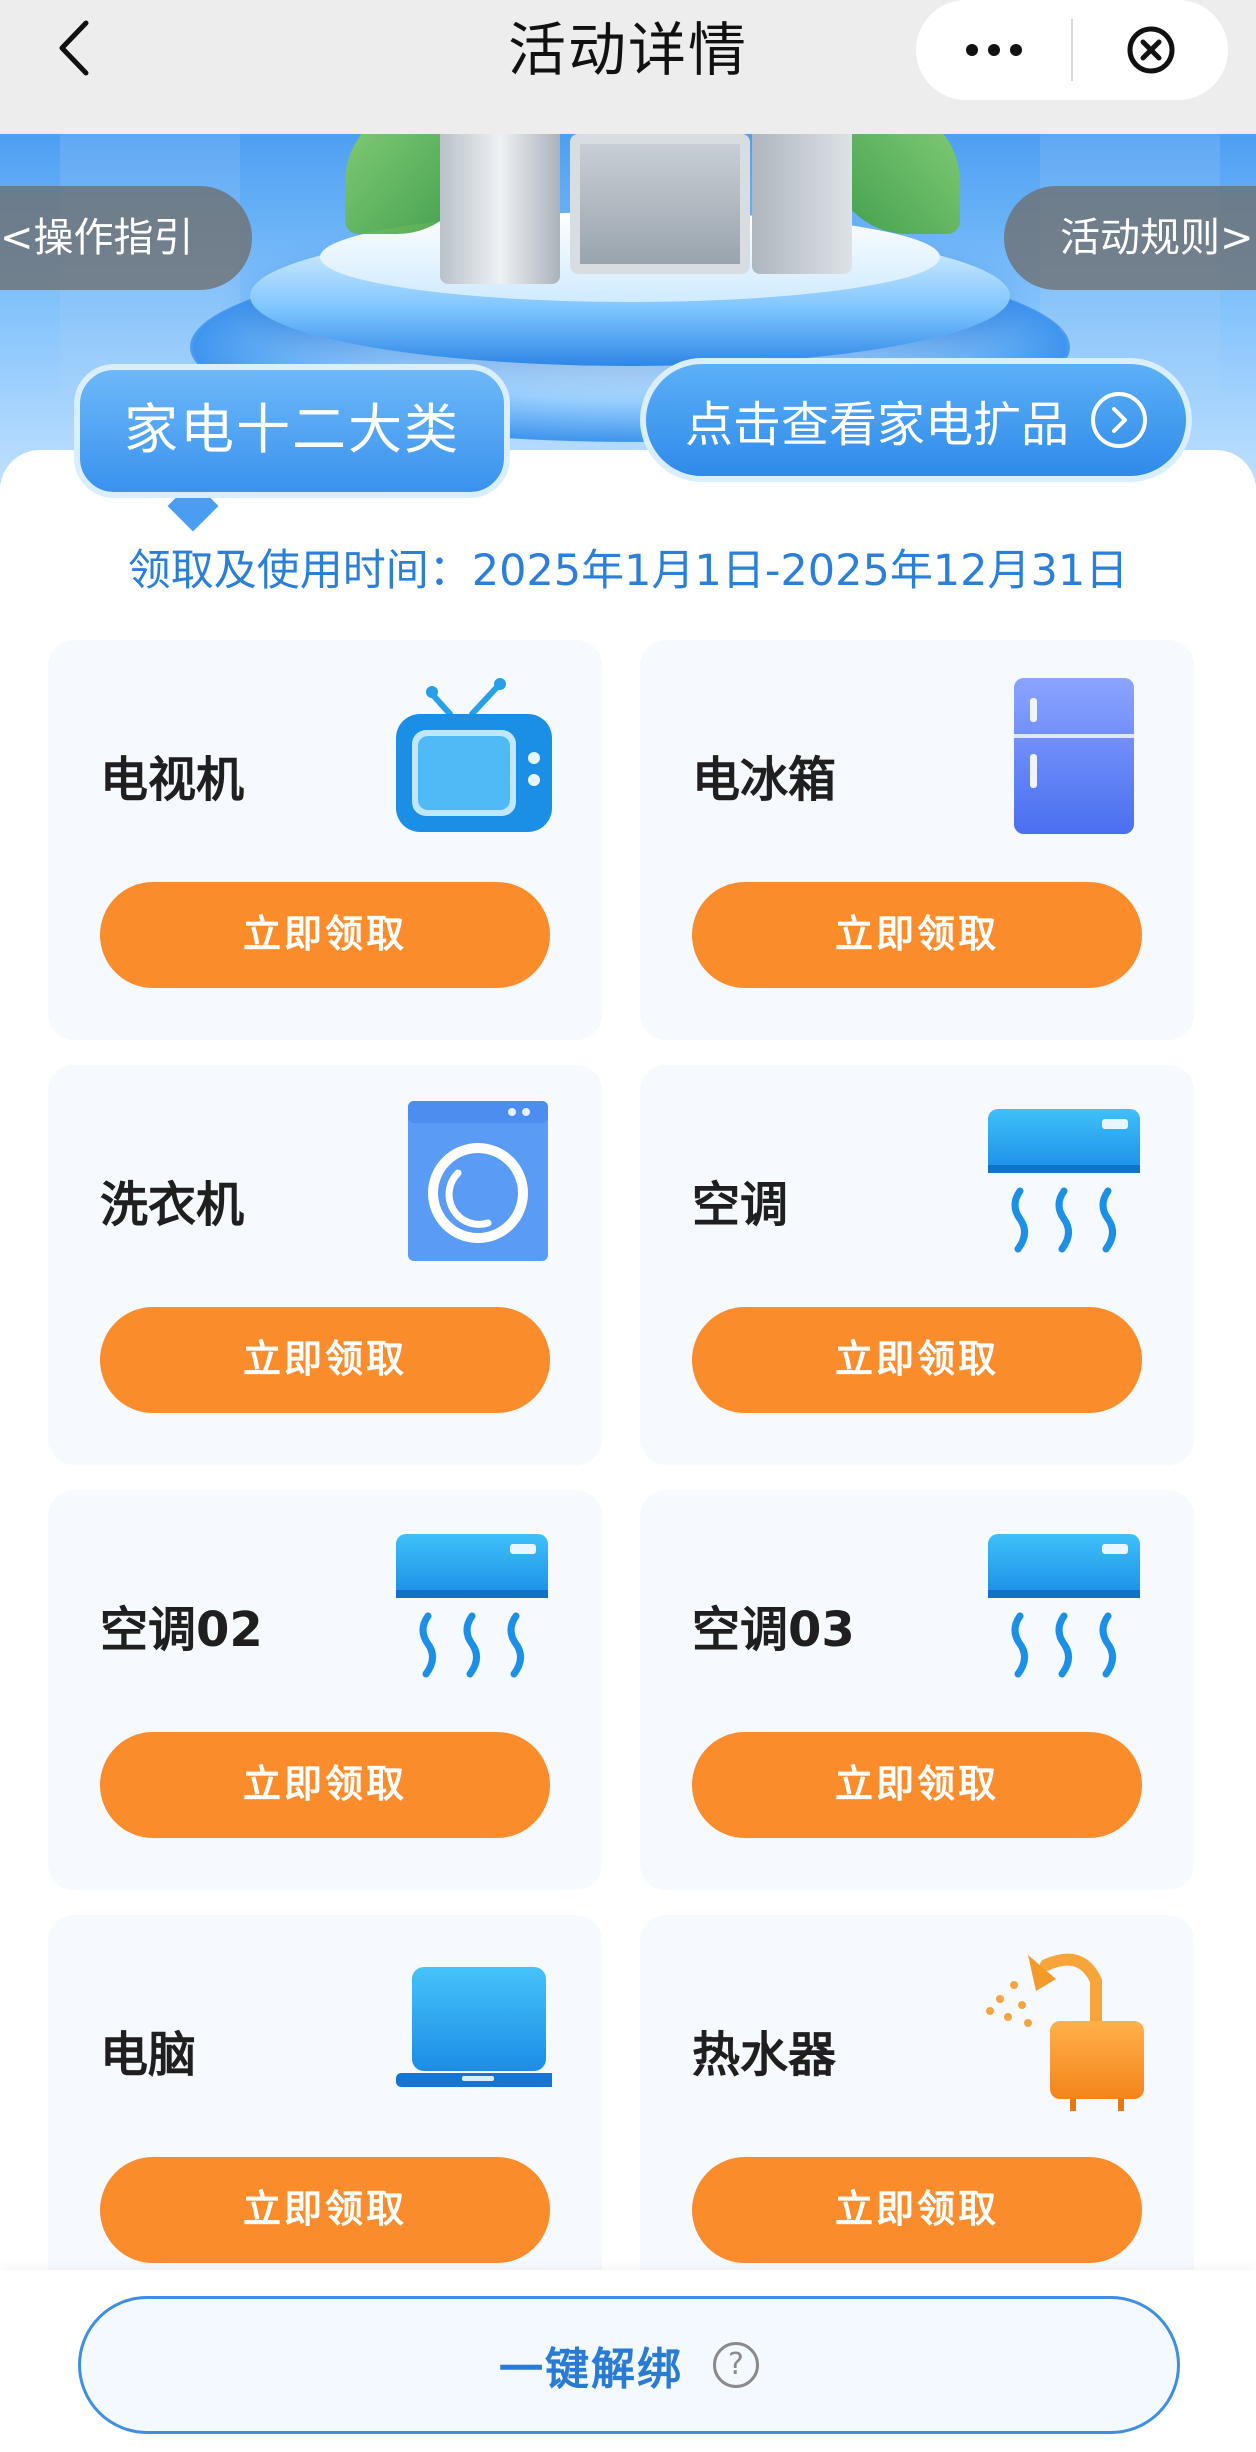 This screenshot has width=1256, height=2452. What do you see at coordinates (126, 238) in the screenshot?
I see `operation-guide-button: <操作指引` at bounding box center [126, 238].